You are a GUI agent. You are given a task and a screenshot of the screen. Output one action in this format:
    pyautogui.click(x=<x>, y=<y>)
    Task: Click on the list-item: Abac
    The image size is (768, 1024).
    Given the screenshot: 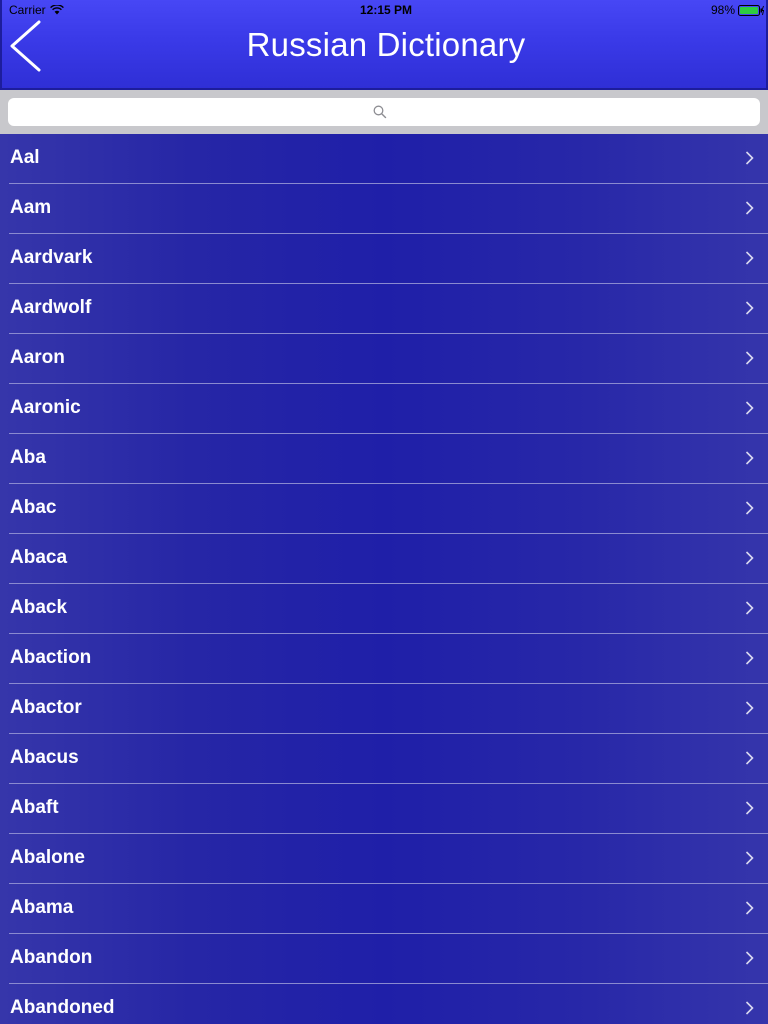 What is the action you would take?
    pyautogui.click(x=388, y=509)
    